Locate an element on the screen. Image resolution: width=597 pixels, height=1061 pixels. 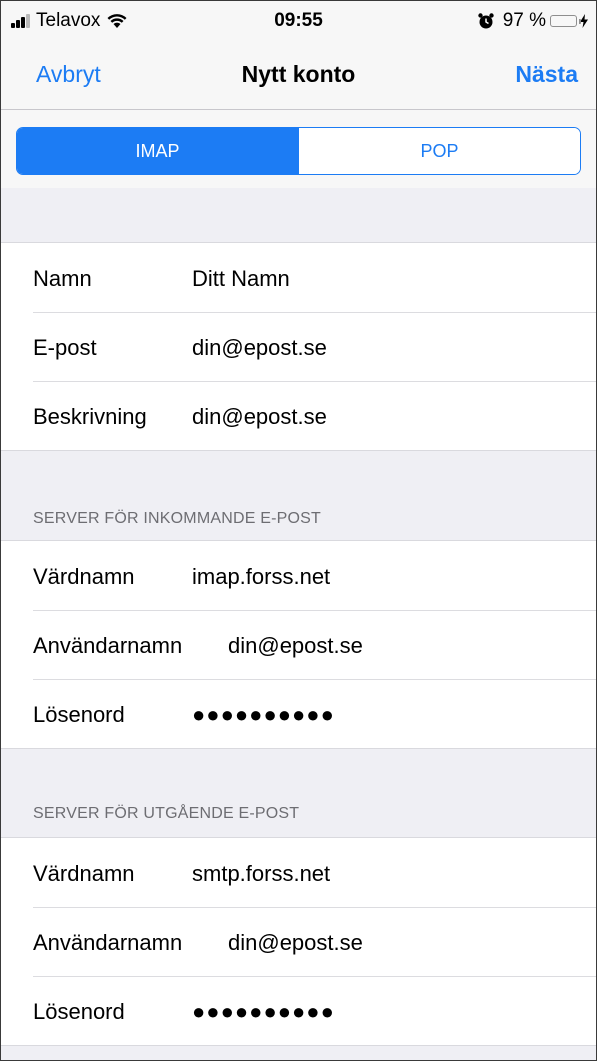
incoming-username-field: din@epost.se is located at coordinates (295, 646).